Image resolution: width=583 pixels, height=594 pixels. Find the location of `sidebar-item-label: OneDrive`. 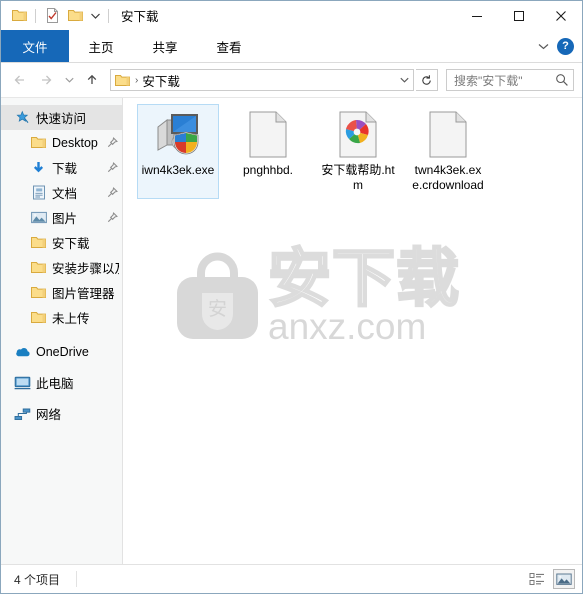

sidebar-item-label: OneDrive is located at coordinates (62, 351).